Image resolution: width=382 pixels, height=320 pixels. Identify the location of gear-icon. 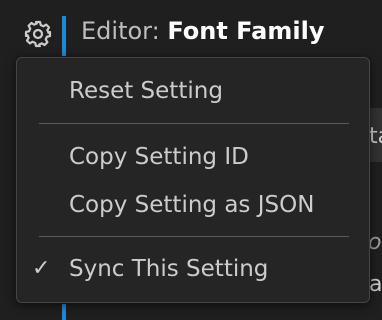
(38, 34).